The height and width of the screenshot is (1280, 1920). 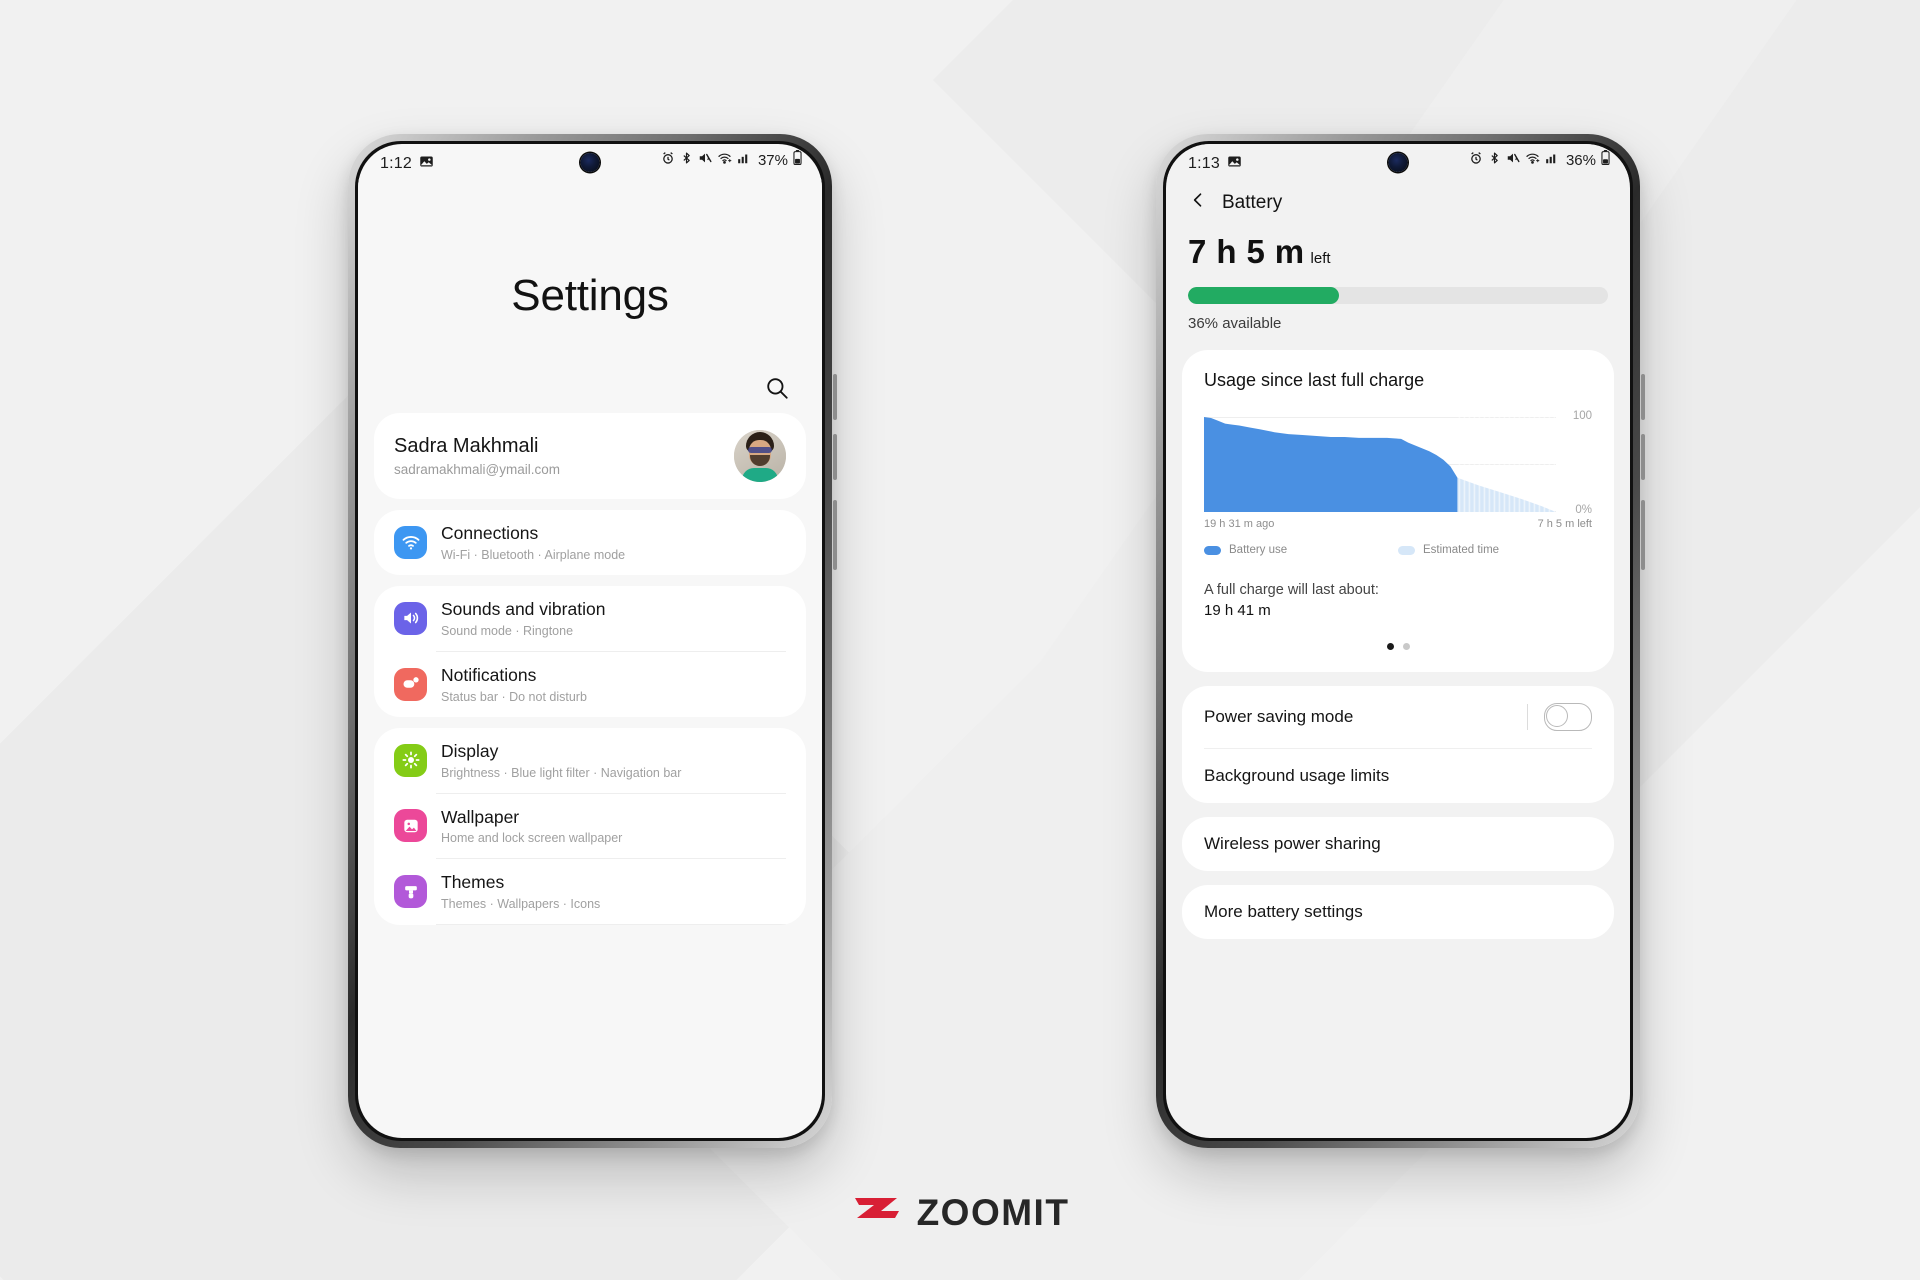 I want to click on brush-icon, so click(x=410, y=892).